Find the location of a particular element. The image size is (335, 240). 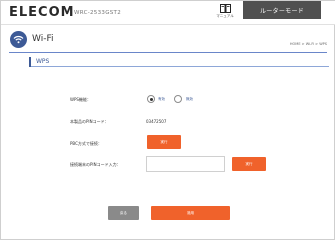

manual-button: マニュアル is located at coordinates (225, 13).